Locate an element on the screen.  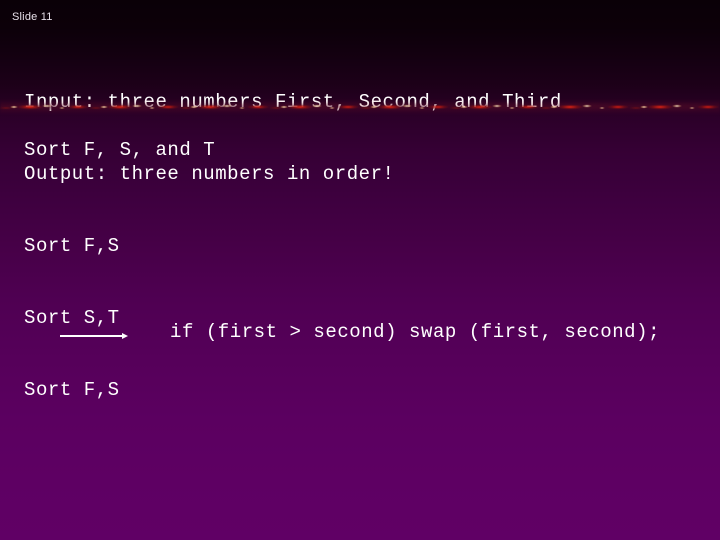
sort-steps-block: Sort F,S Sort S,T Sort F,S is located at coordinates (72, 318).